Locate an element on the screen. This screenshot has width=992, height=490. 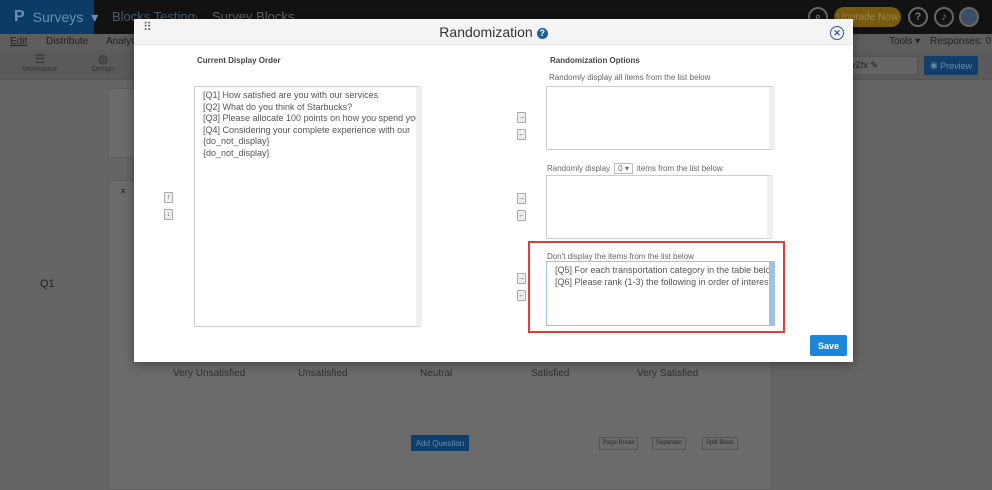
tab-edit: Edit is located at coordinates (18, 41).